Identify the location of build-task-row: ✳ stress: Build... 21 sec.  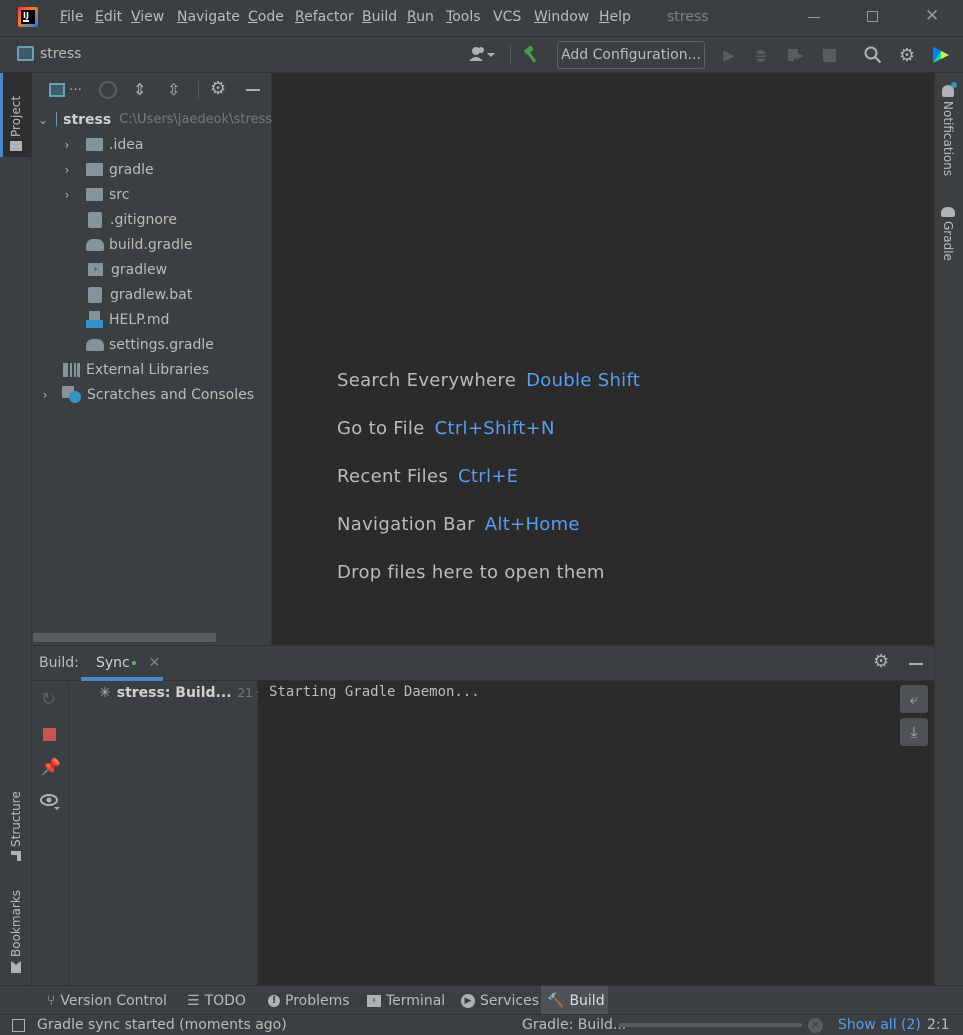
(188, 693).